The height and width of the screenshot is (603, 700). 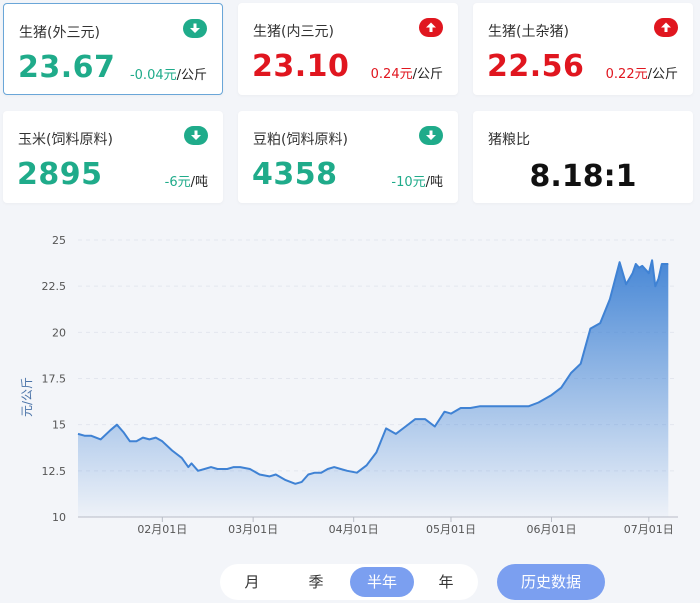 I want to click on tab-year: 年, so click(x=446, y=582).